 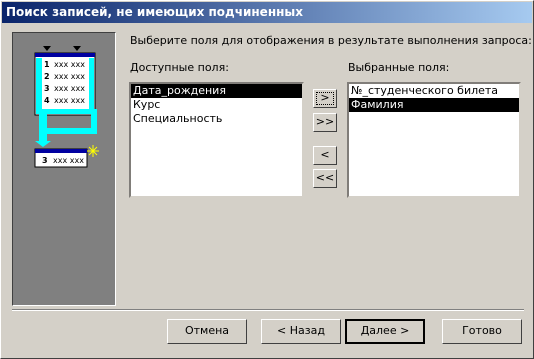 I want to click on window-title: Поиск записей, не имеющих подчиненных, so click(x=267, y=12).